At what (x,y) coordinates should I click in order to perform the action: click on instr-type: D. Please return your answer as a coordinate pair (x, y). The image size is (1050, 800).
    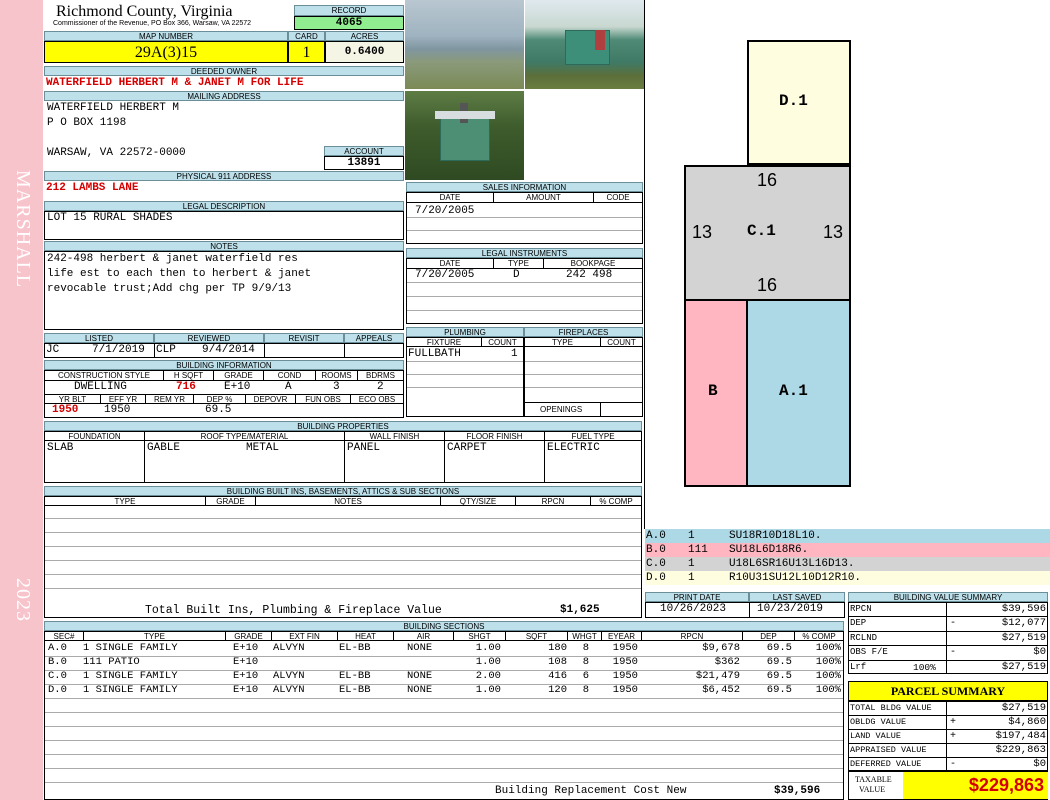
    Looking at the image, I should click on (516, 275).